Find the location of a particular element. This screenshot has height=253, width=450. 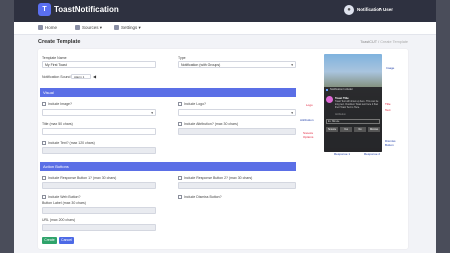

toast-options-select: Ex: Minute is located at coordinates (353, 121).